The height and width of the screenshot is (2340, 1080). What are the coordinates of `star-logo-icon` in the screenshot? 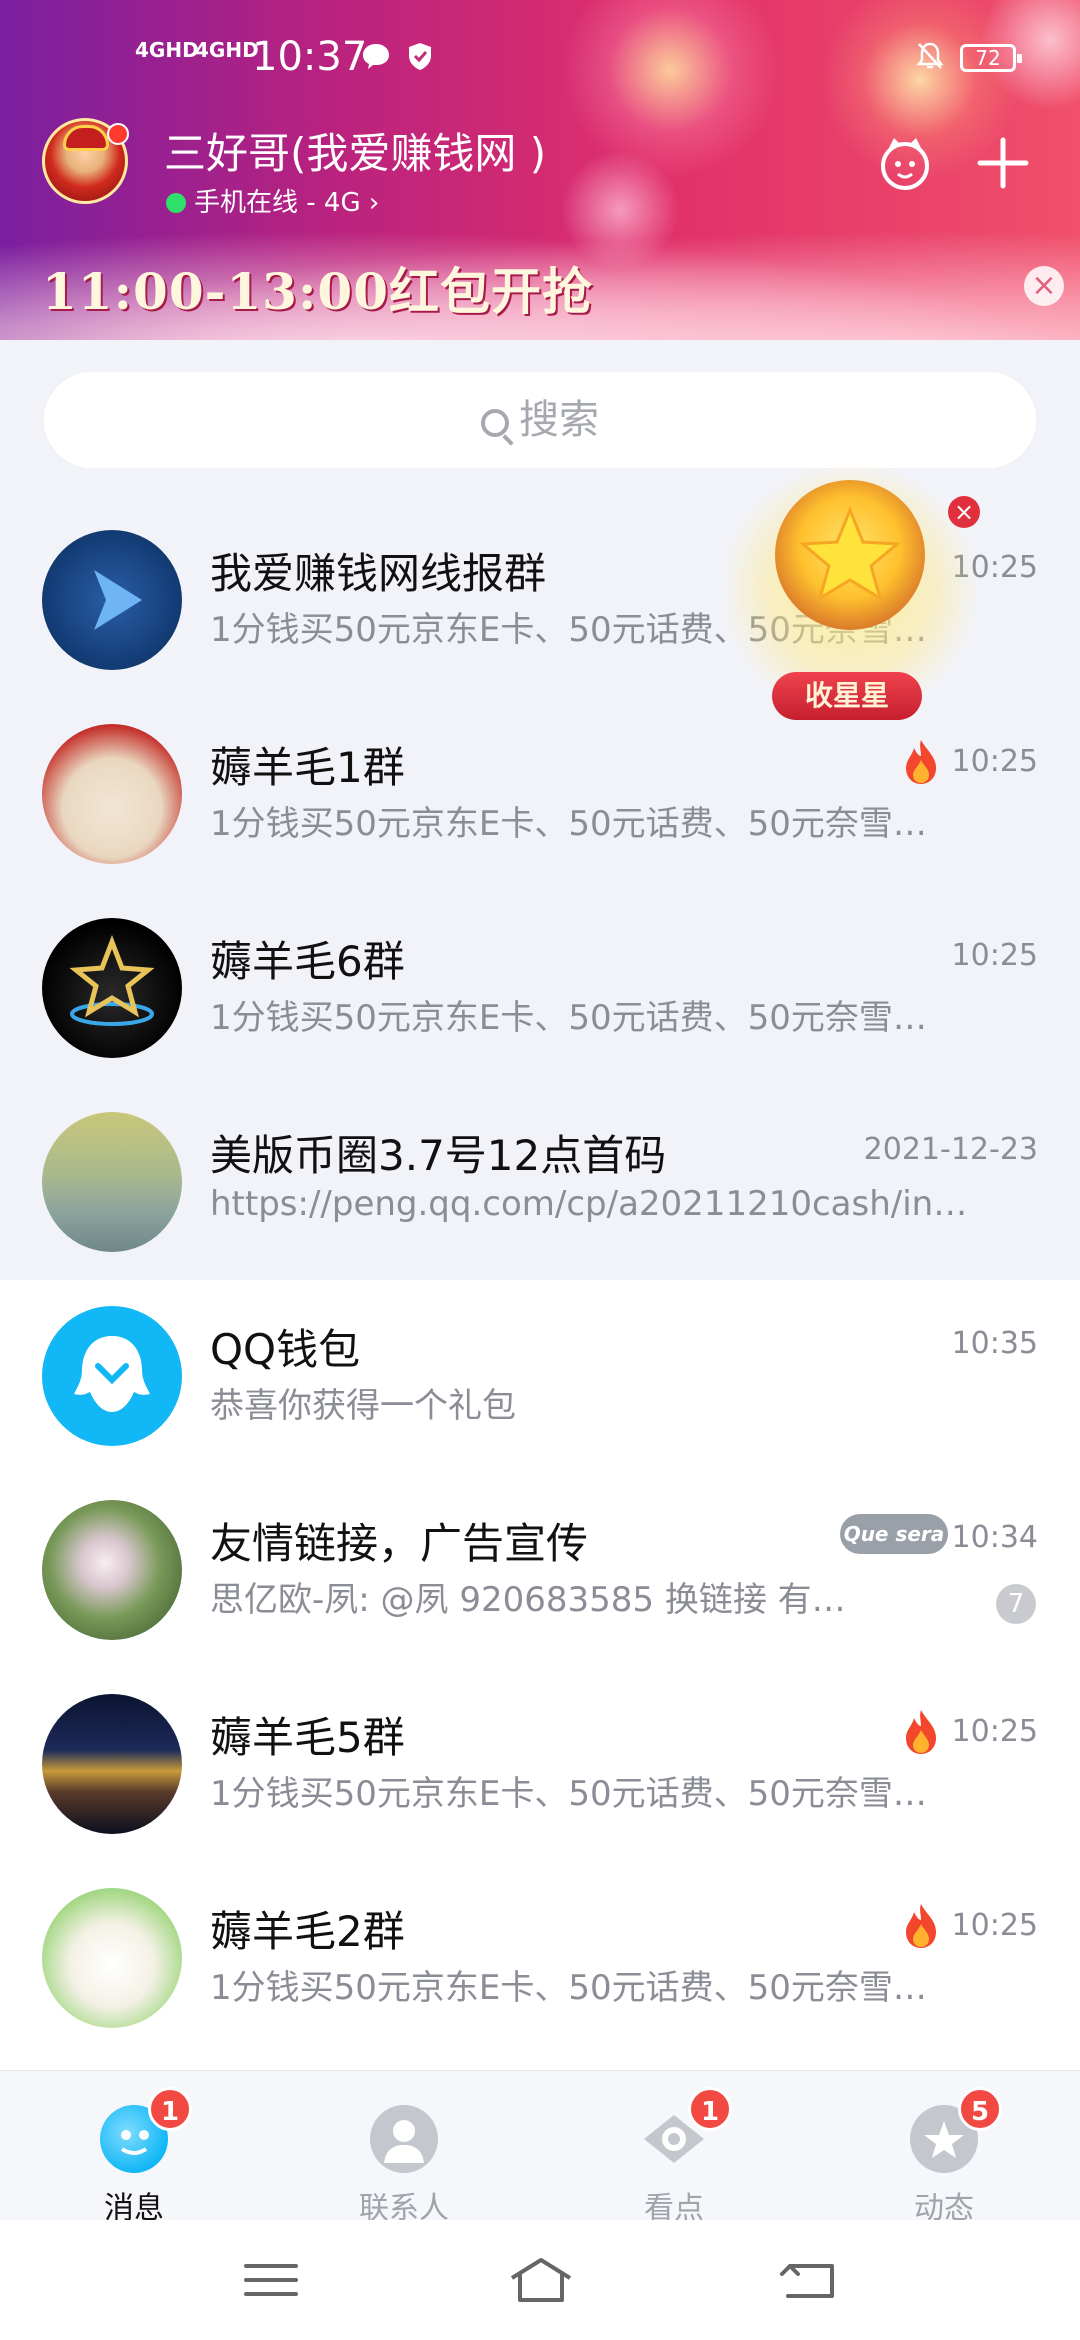 It's located at (112, 980).